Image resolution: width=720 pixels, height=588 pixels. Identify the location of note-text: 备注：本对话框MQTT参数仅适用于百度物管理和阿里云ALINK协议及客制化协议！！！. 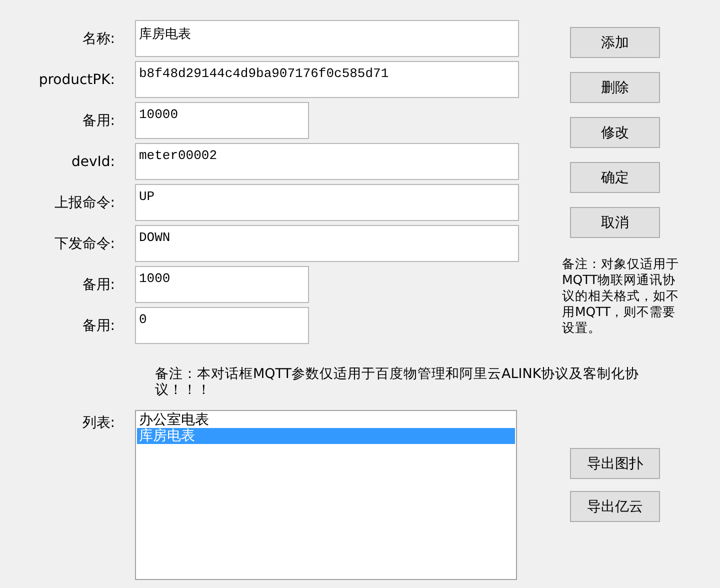
(397, 382).